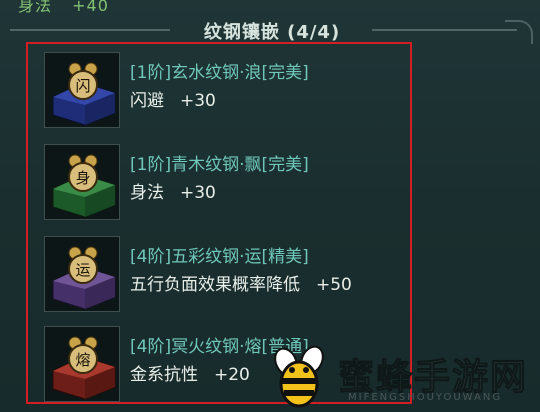  Describe the element at coordinates (401, 376) in the screenshot. I see `watermark: 蜜蜂手游网 MIFENGSHOUYOUWANG` at that location.